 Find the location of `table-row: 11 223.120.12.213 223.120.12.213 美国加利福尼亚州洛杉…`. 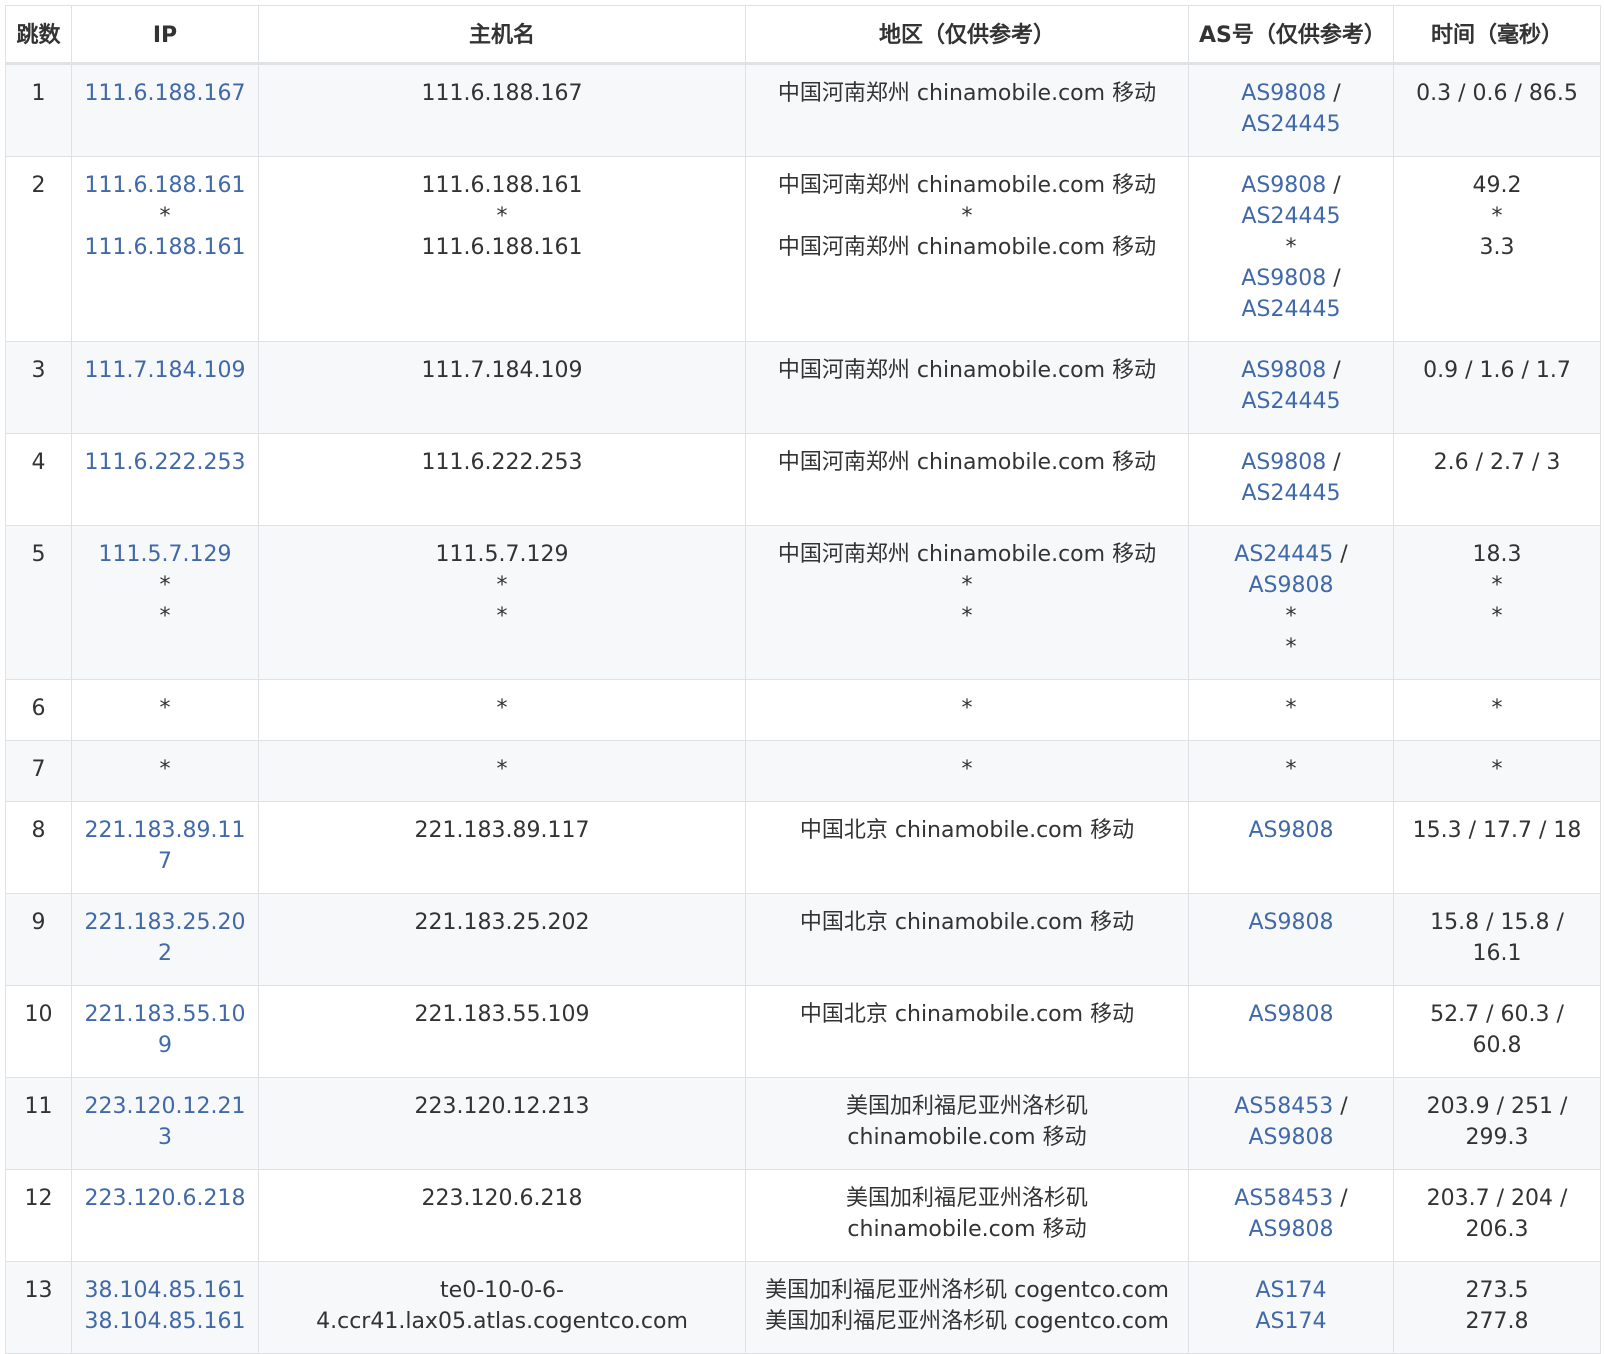

table-row: 11 223.120.12.213 223.120.12.213 美国加利福尼亚州洛杉… is located at coordinates (803, 1123).